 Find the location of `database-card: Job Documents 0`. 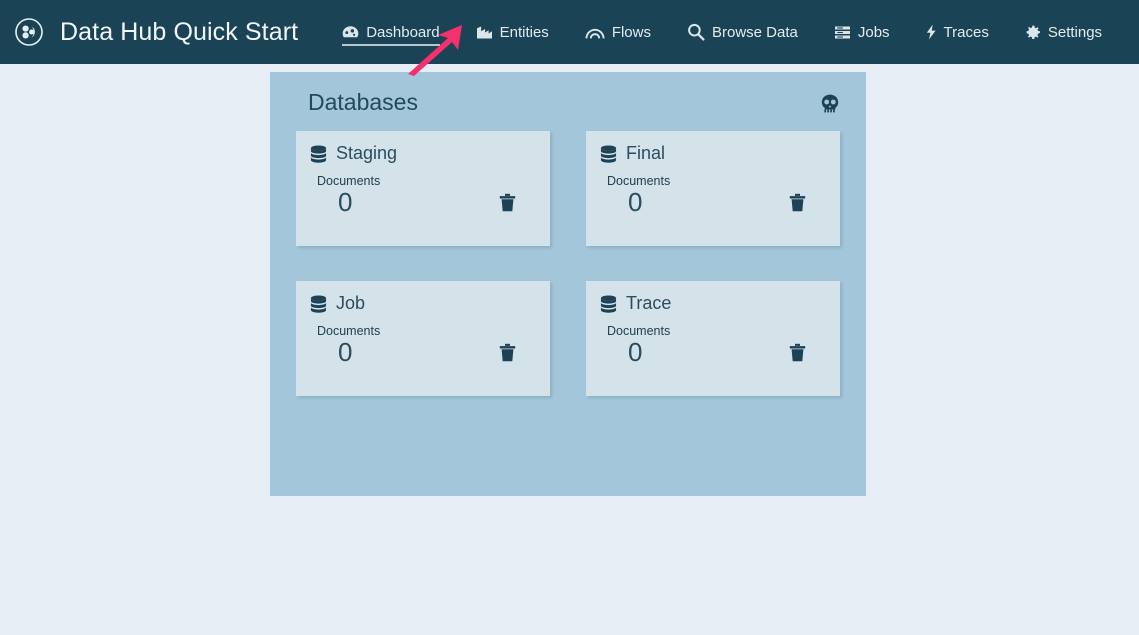

database-card: Job Documents 0 is located at coordinates (423, 339).